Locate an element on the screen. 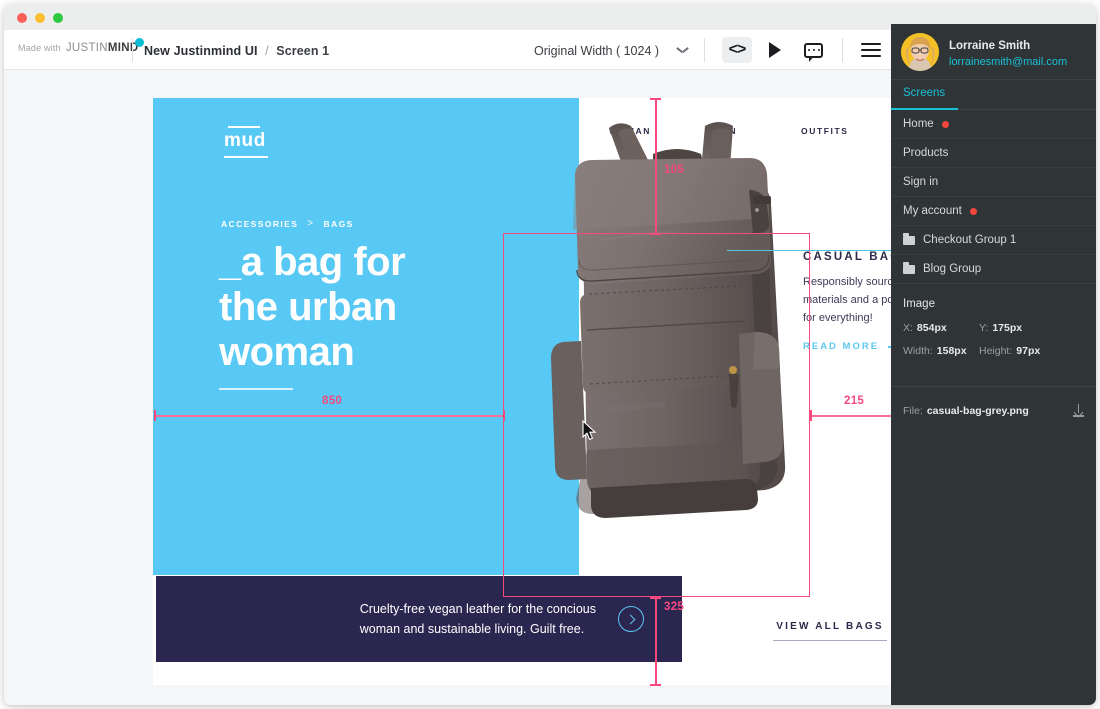 Image resolution: width=1100 pixels, height=709 pixels. code-view-button: <> is located at coordinates (737, 50).